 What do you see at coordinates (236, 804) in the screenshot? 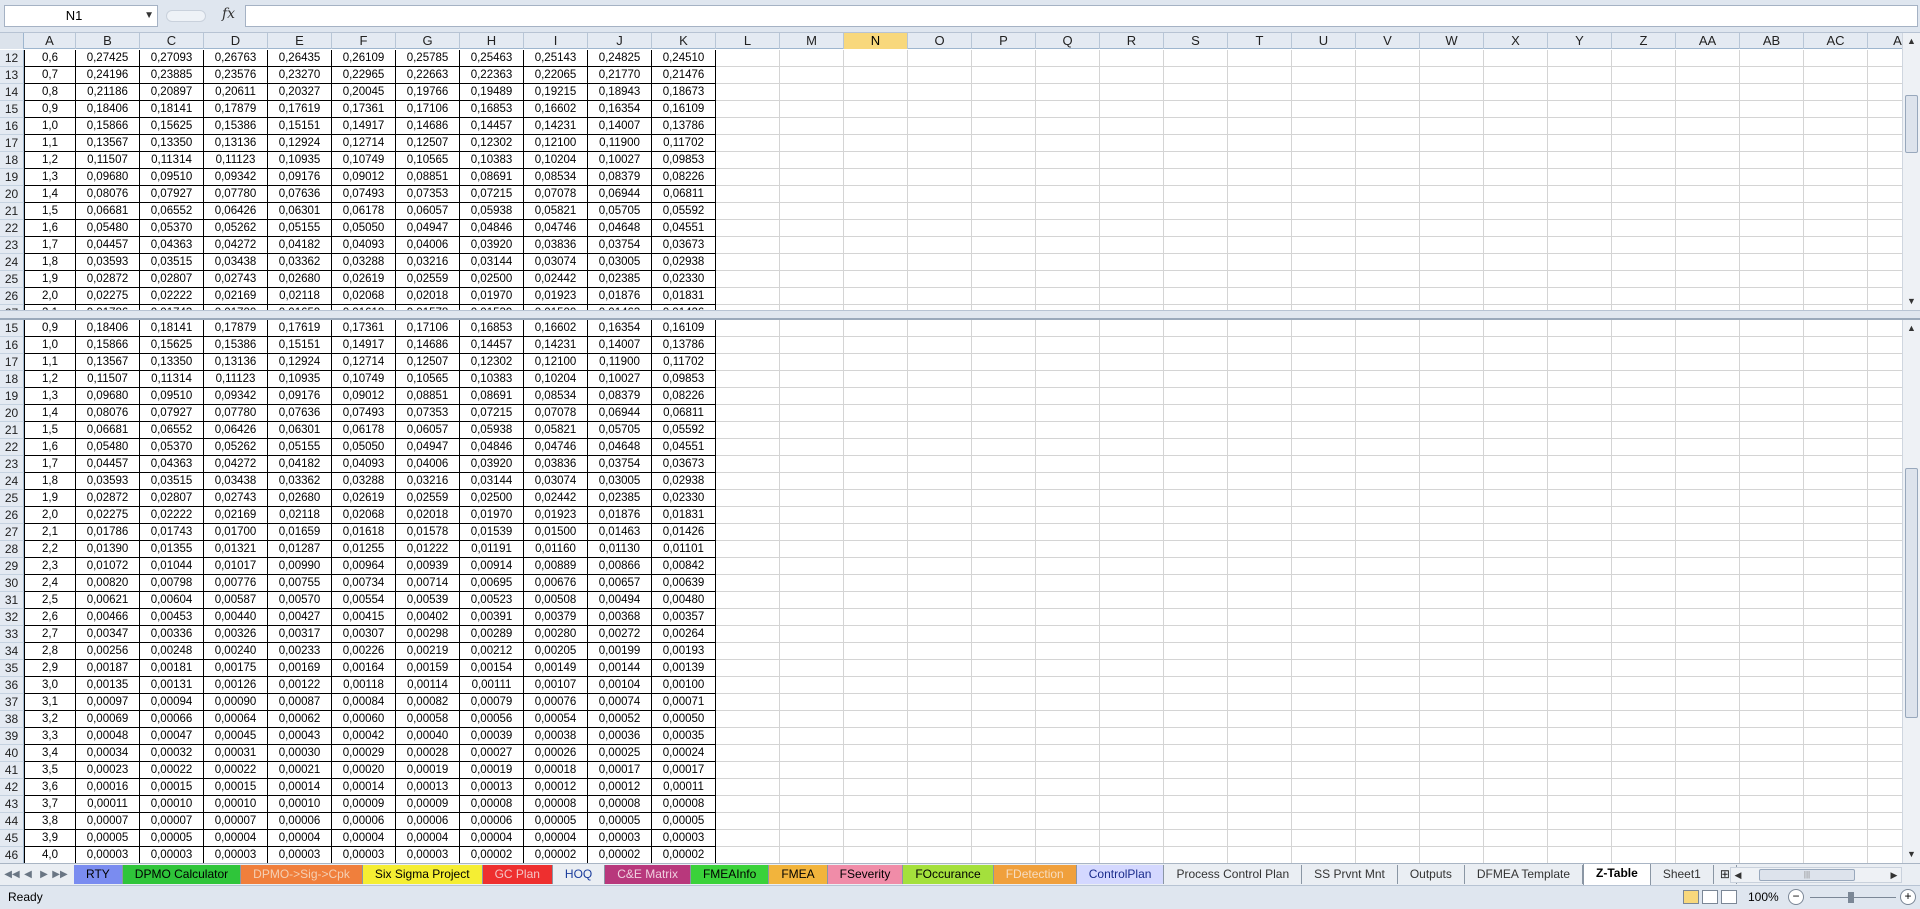
I see `grid-cell: 0,00010` at bounding box center [236, 804].